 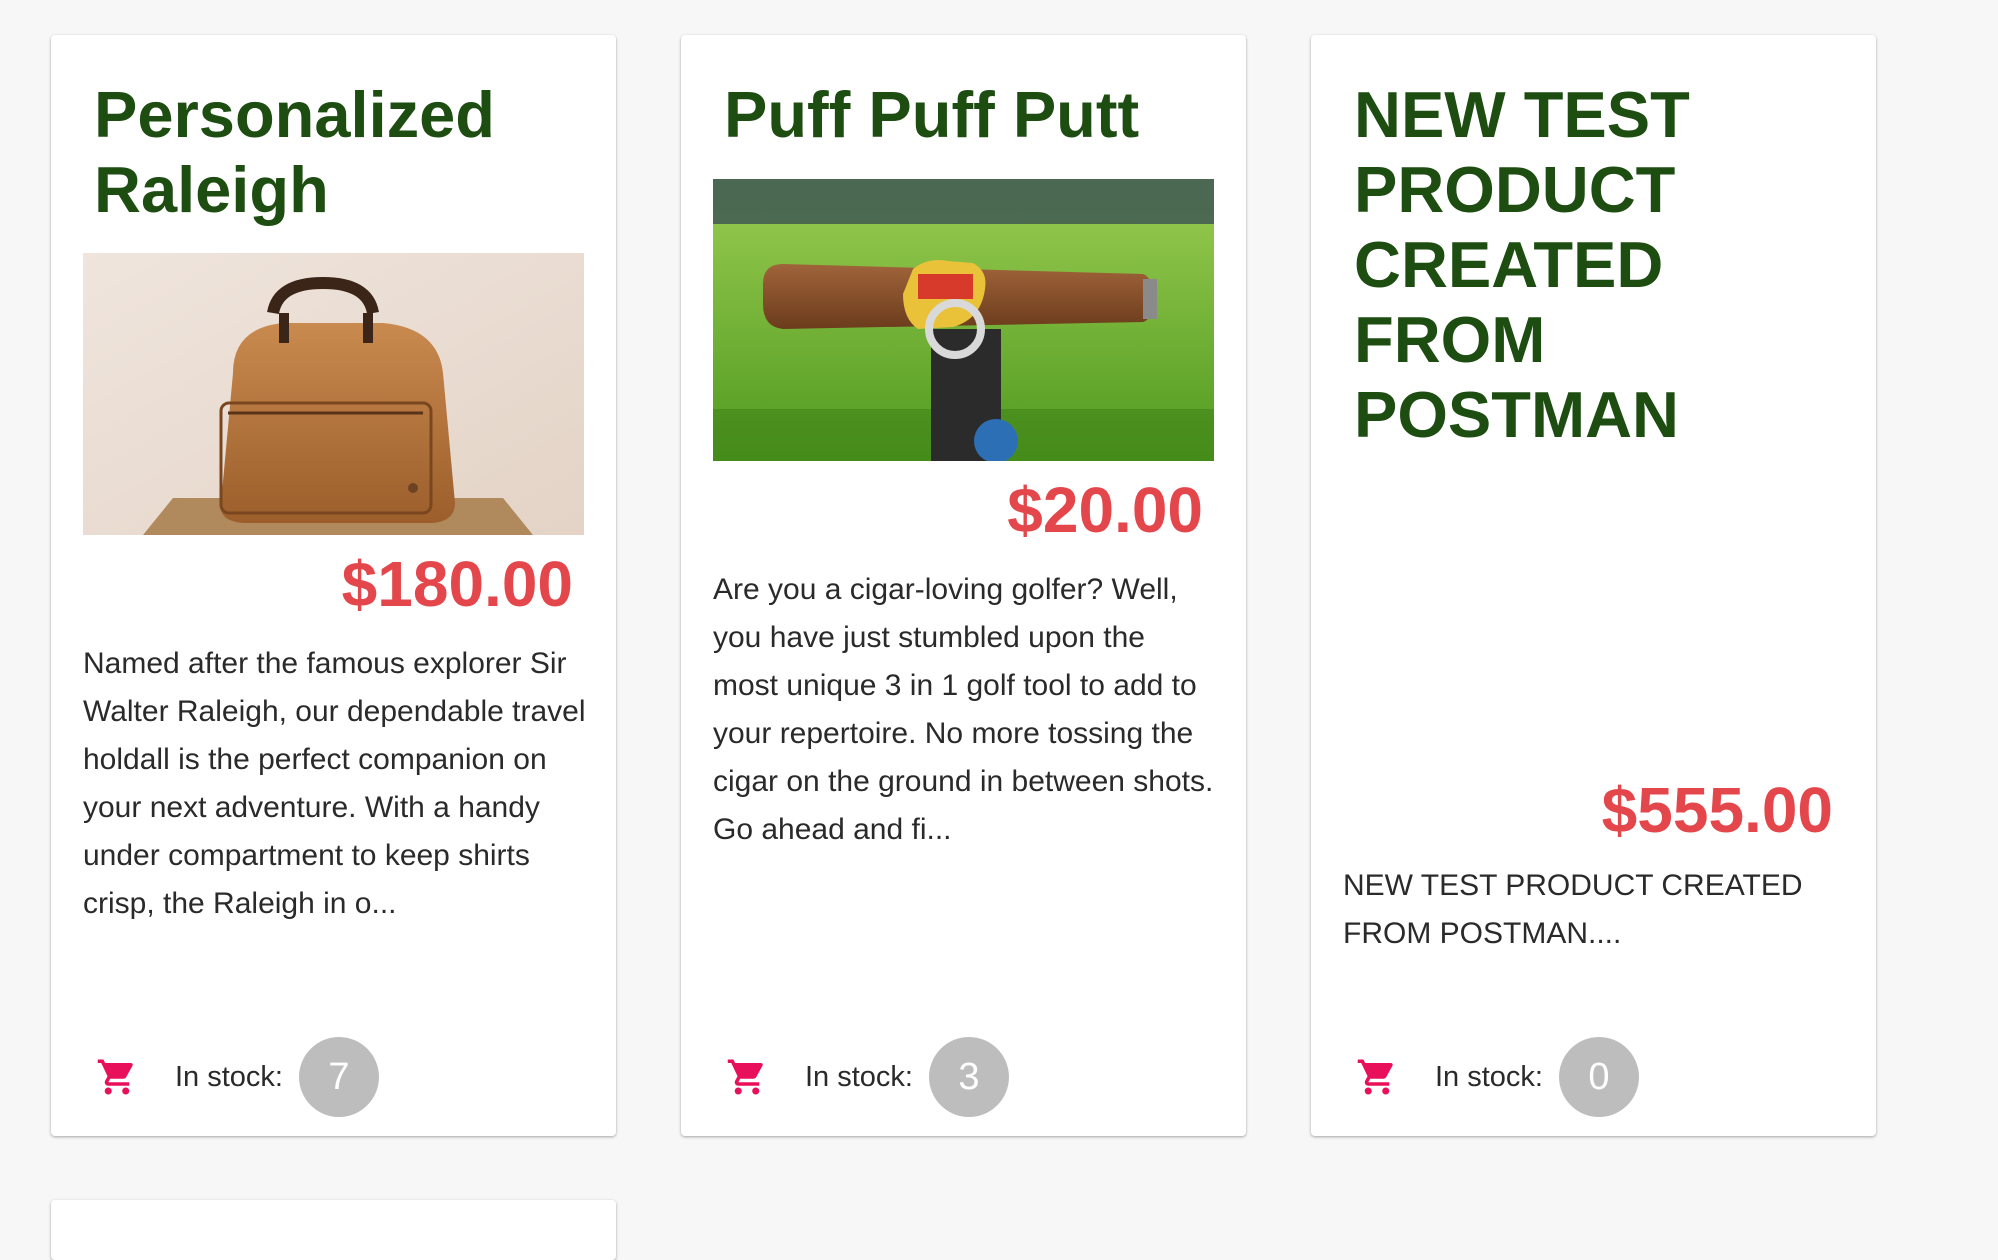 What do you see at coordinates (1600, 264) in the screenshot?
I see `product-title: NEW TEST PRODUCT CREATED FROM POSTMAN` at bounding box center [1600, 264].